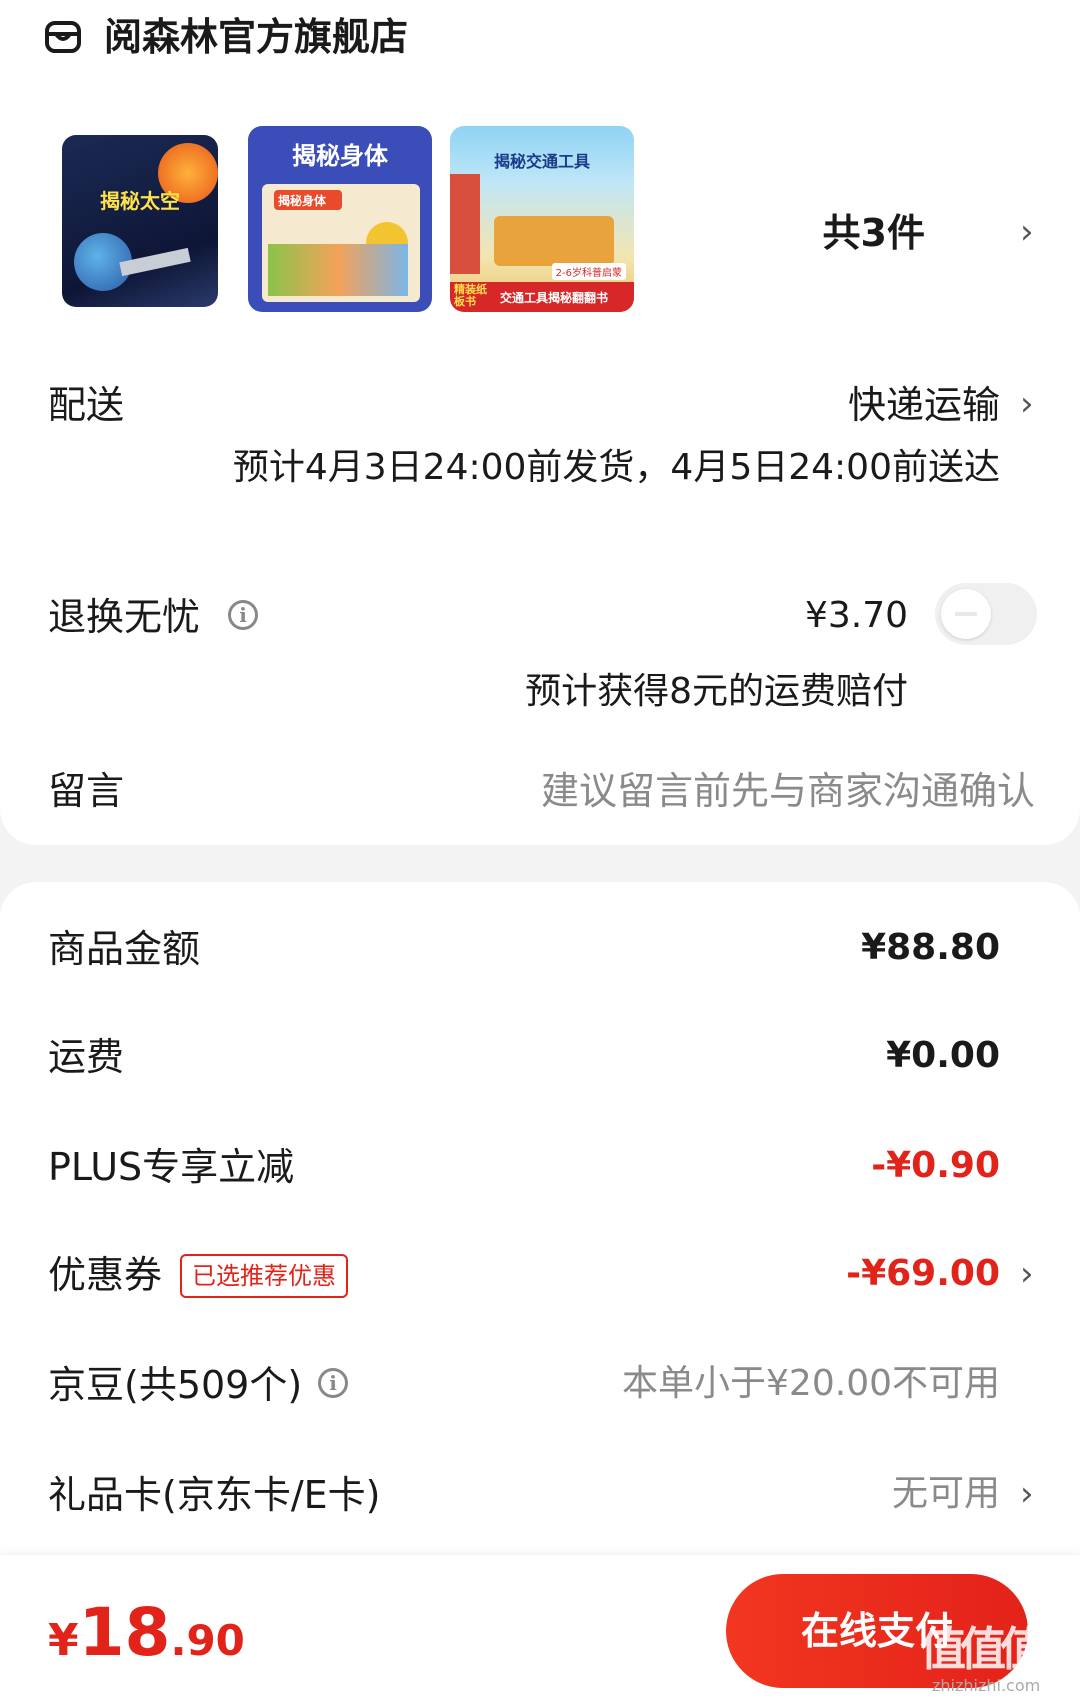 Image resolution: width=1080 pixels, height=1699 pixels. Describe the element at coordinates (930, 947) in the screenshot. I see `goods-amount-value: ¥88.80` at that location.